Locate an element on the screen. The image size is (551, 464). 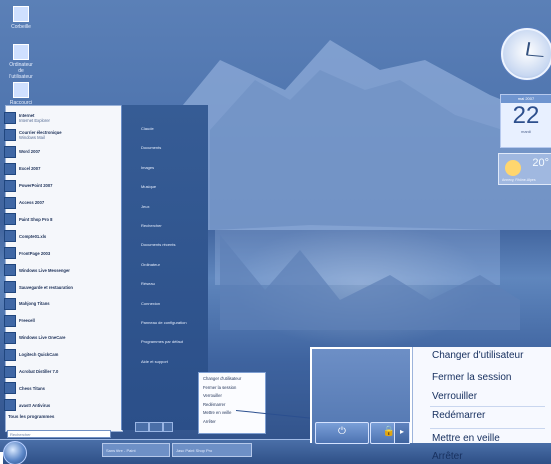
start-program-item: Windows Live OneCare is located at coordinates (35, 337).